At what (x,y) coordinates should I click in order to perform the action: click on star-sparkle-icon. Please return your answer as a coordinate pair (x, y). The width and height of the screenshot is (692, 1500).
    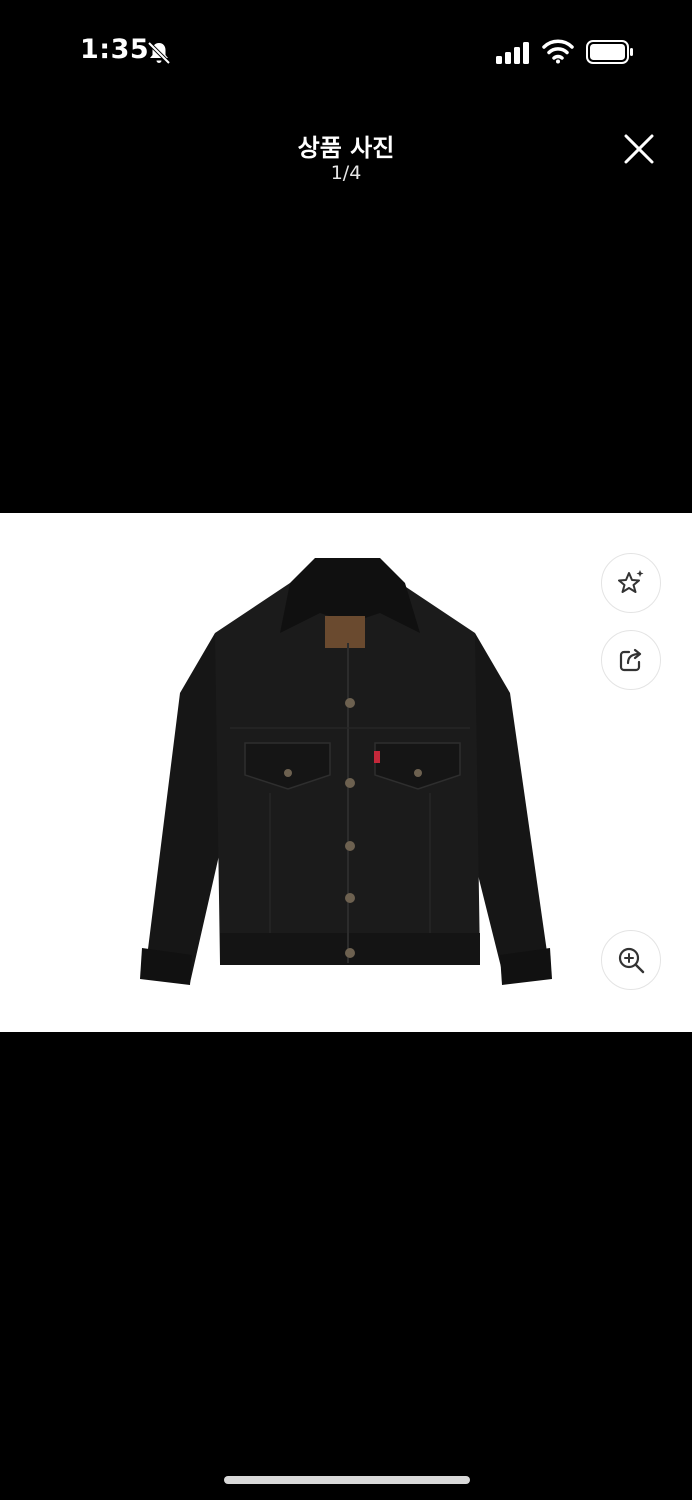
    Looking at the image, I should click on (631, 581).